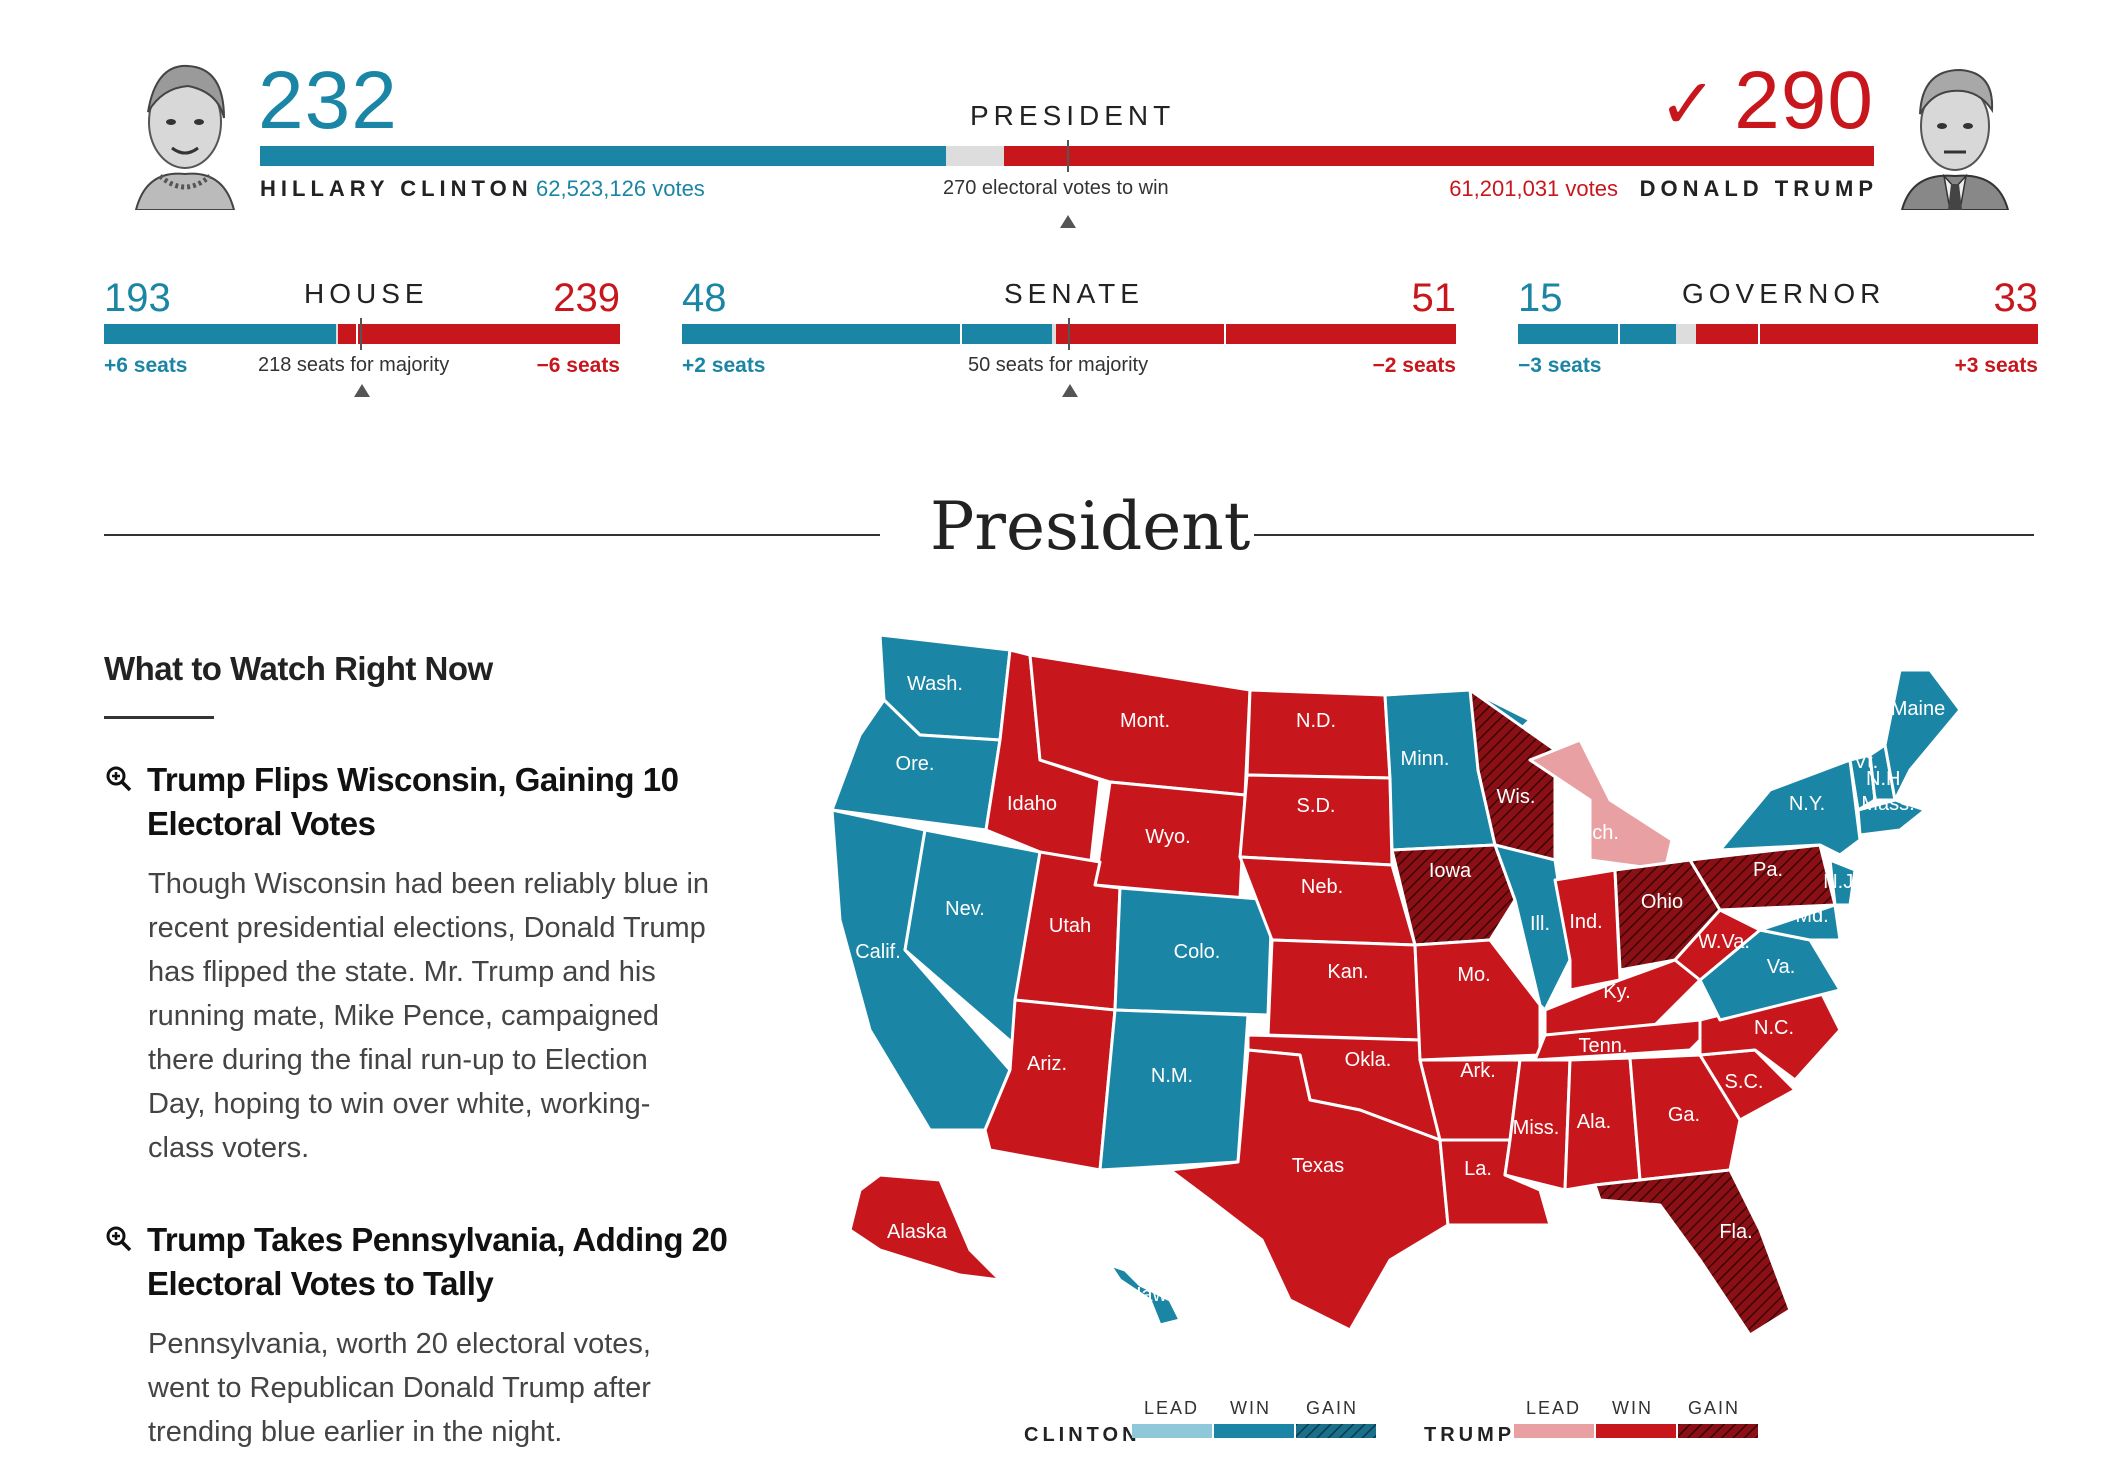  What do you see at coordinates (1068, 221) in the screenshot?
I see `president-threshold-marker` at bounding box center [1068, 221].